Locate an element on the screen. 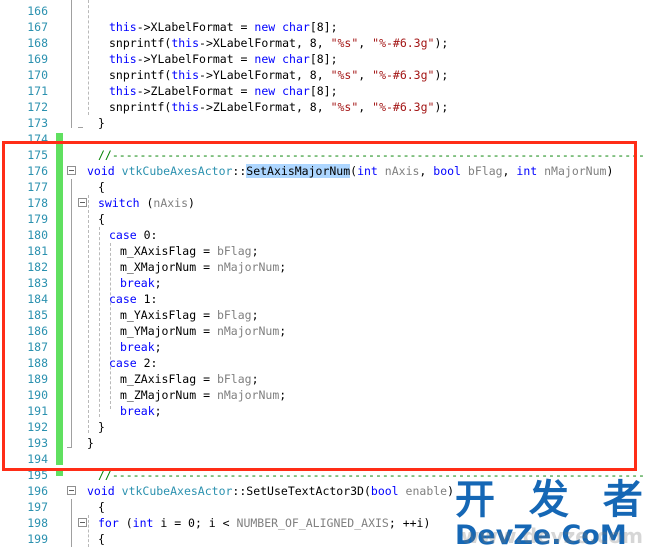 Image resolution: width=646 pixels, height=547 pixels. line-number: 176 is located at coordinates (37, 171).